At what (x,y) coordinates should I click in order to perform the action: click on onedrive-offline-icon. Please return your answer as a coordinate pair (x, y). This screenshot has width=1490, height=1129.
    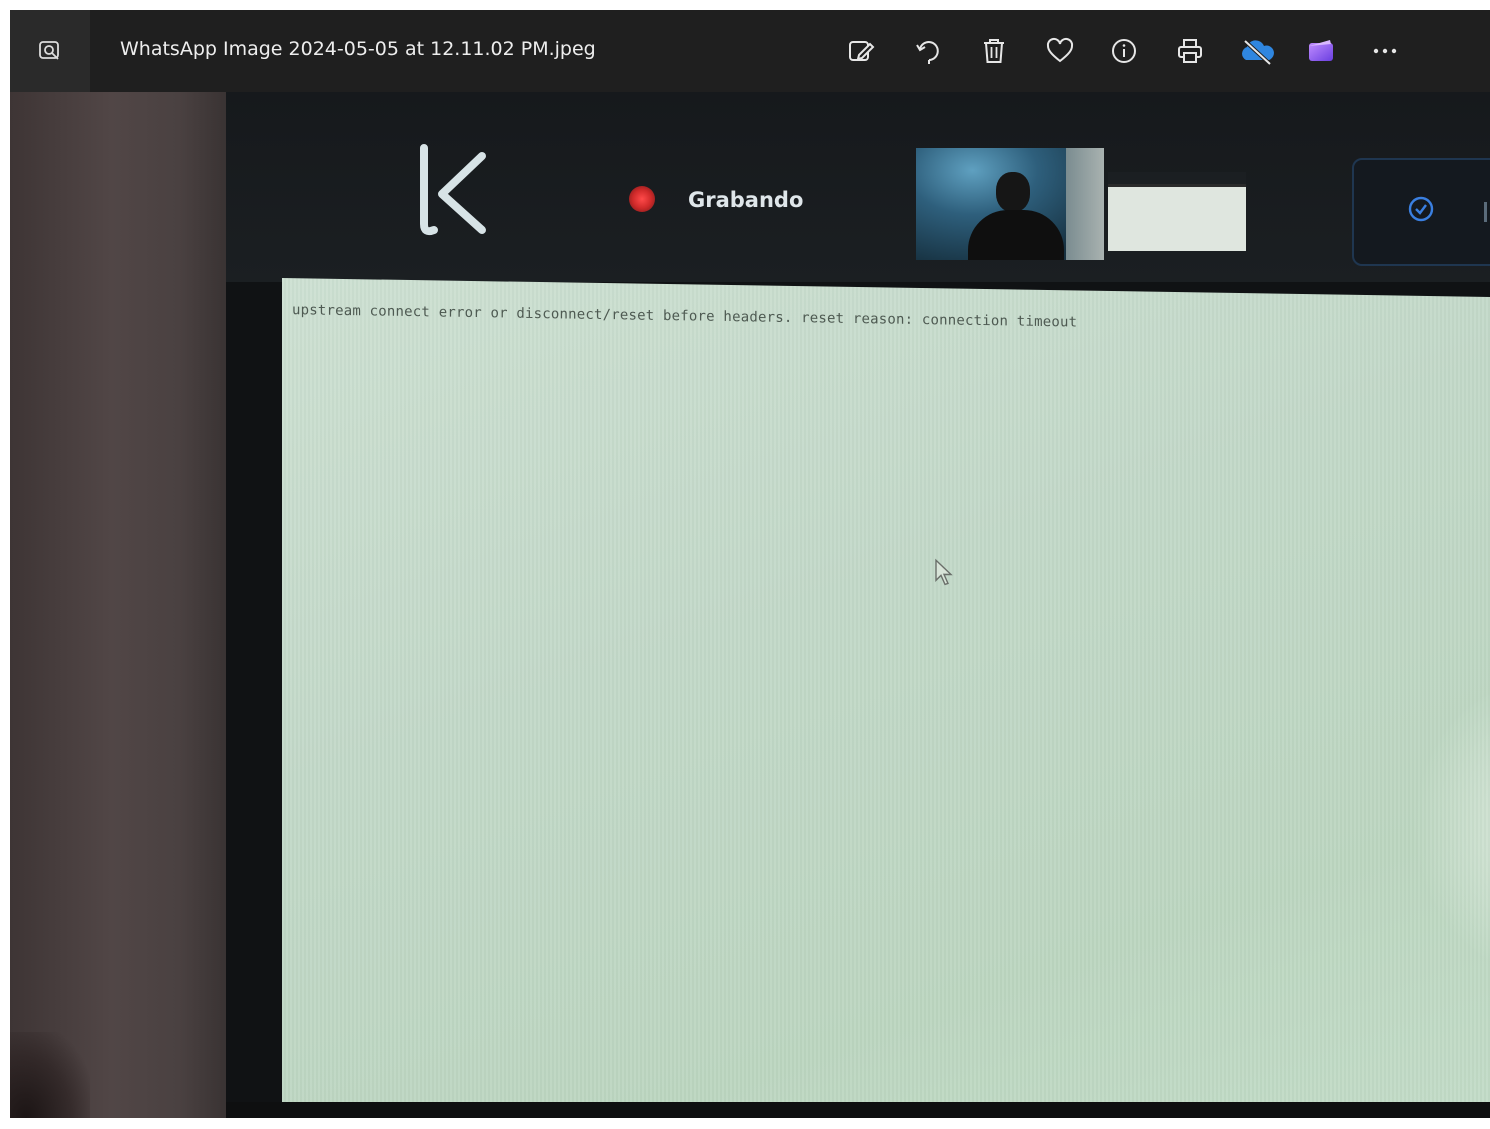
    Looking at the image, I should click on (1258, 52).